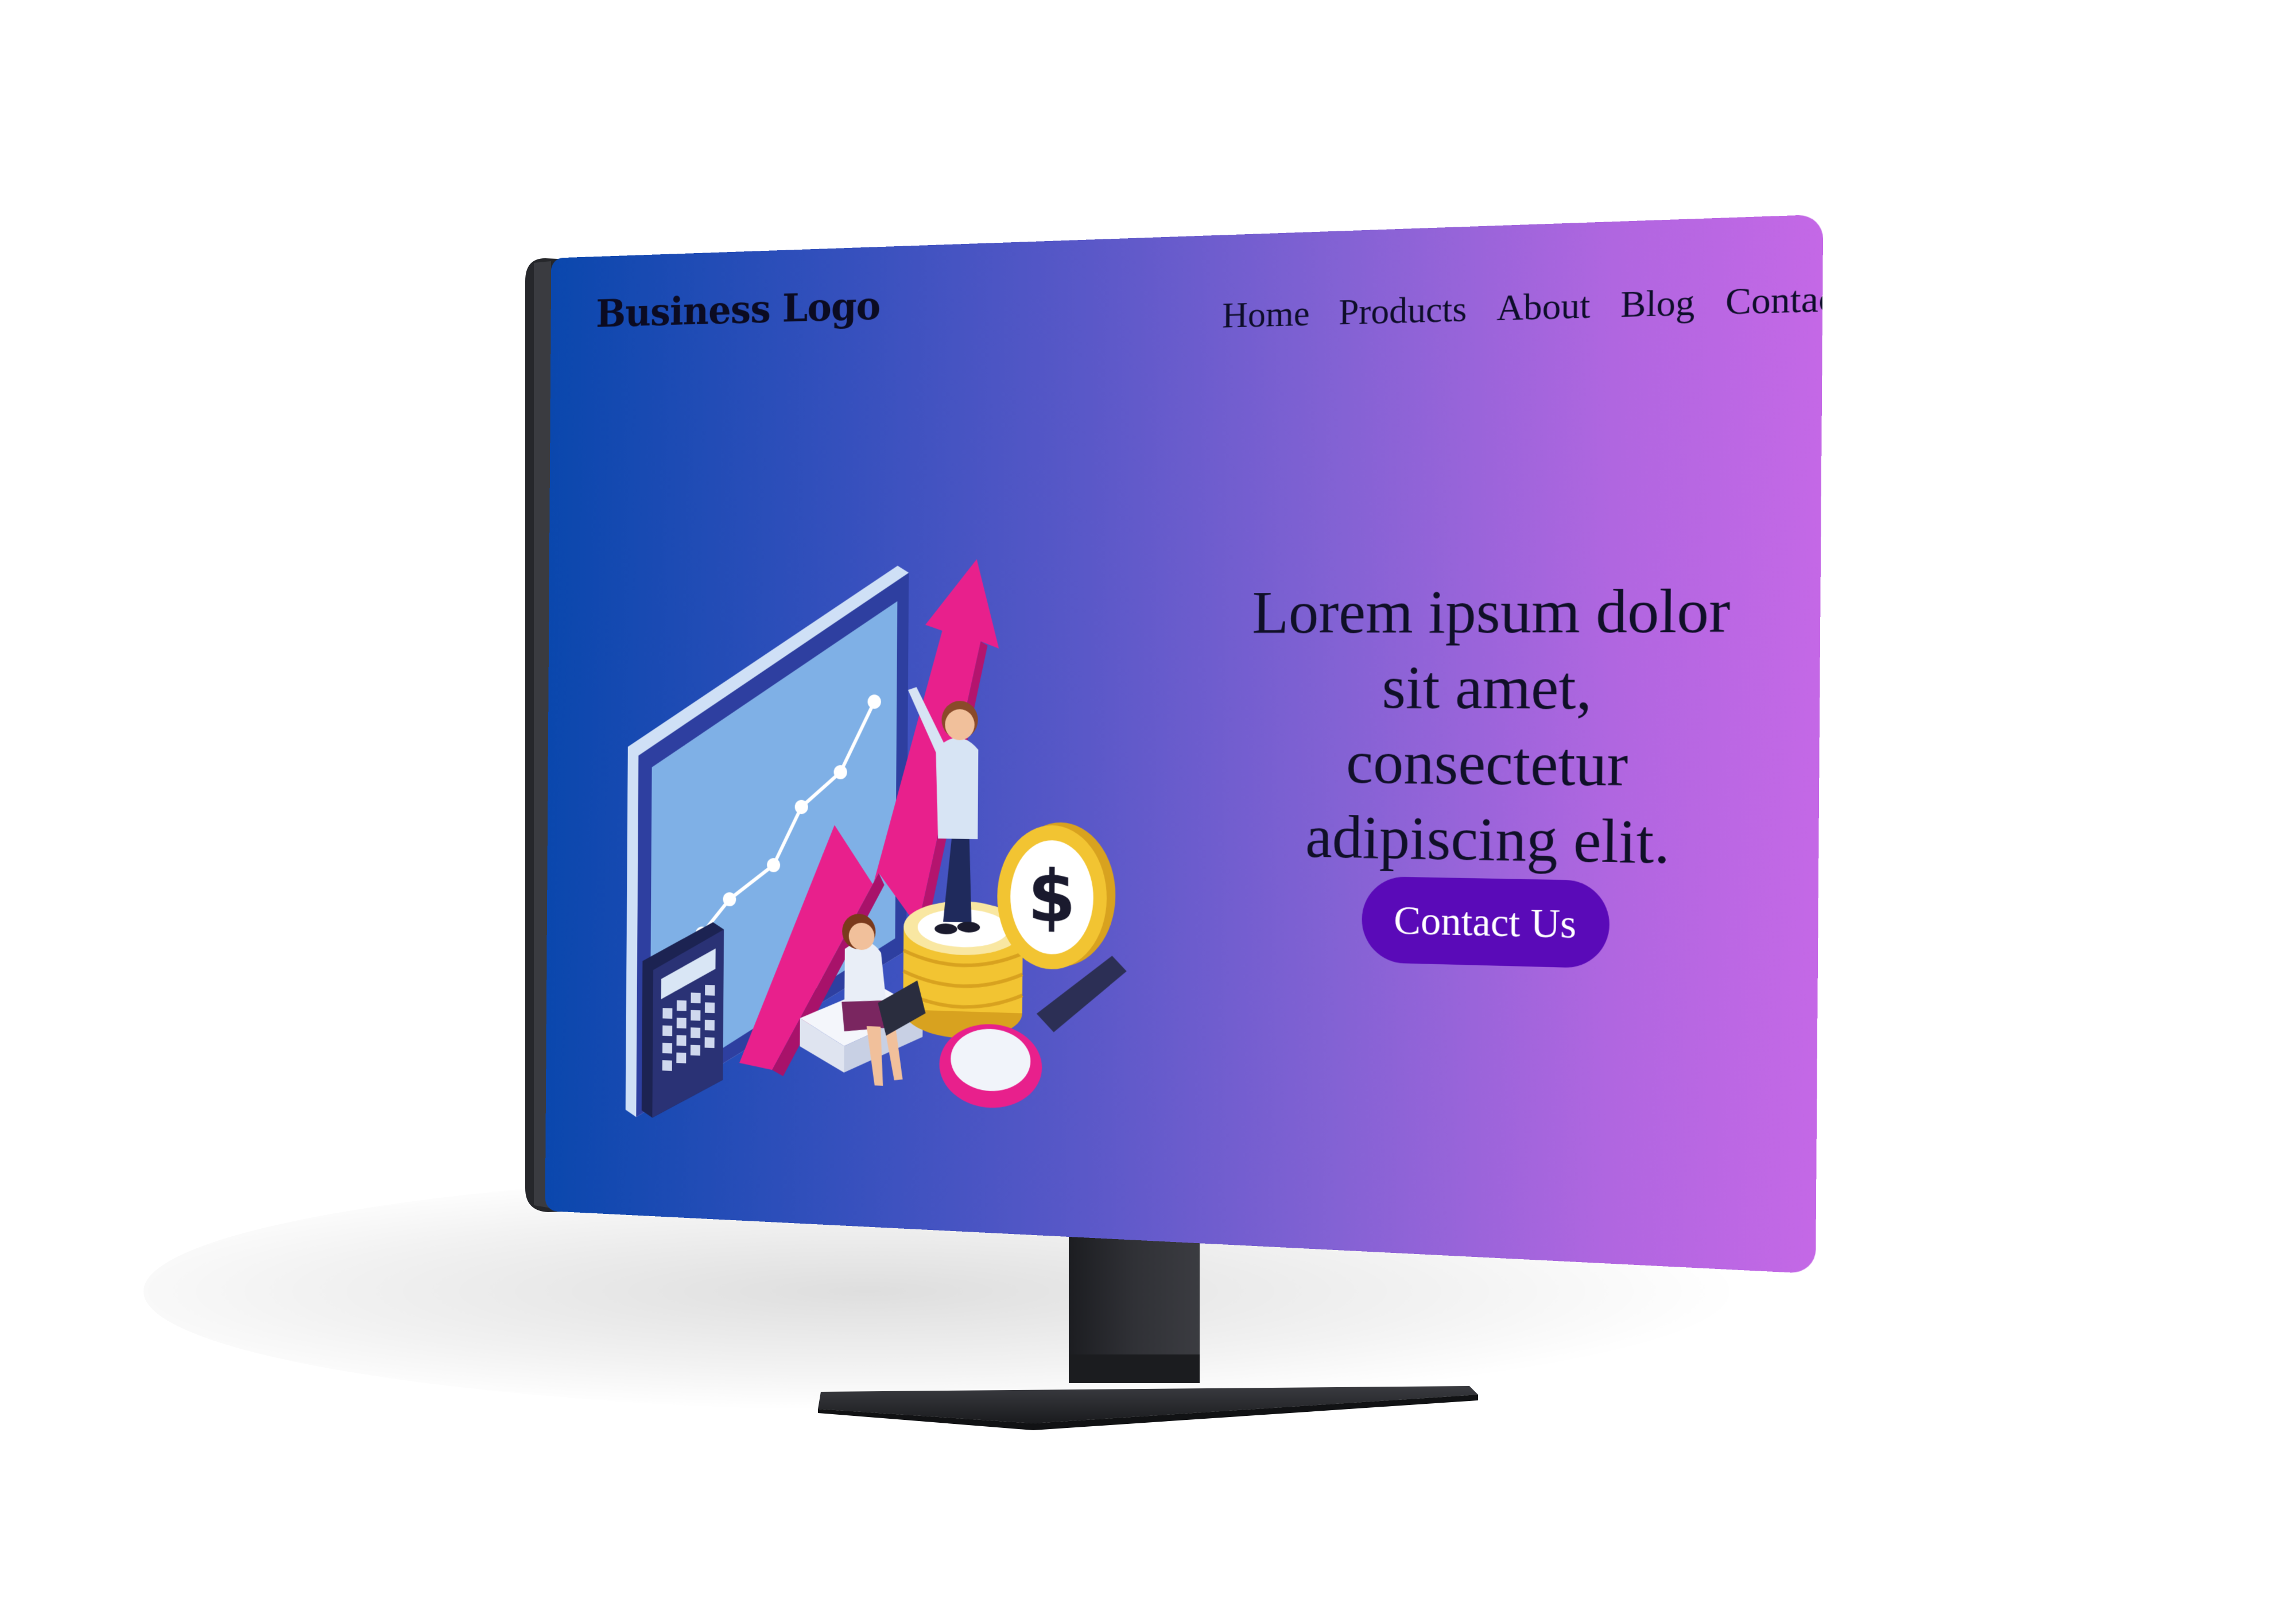 This screenshot has height=1607, width=2296. I want to click on nav-products: Products, so click(1403, 311).